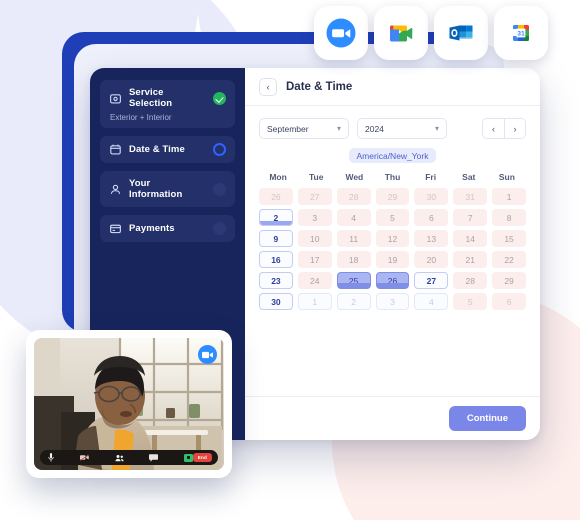 The height and width of the screenshot is (520, 580). I want to click on calendar-day: 22, so click(509, 259).